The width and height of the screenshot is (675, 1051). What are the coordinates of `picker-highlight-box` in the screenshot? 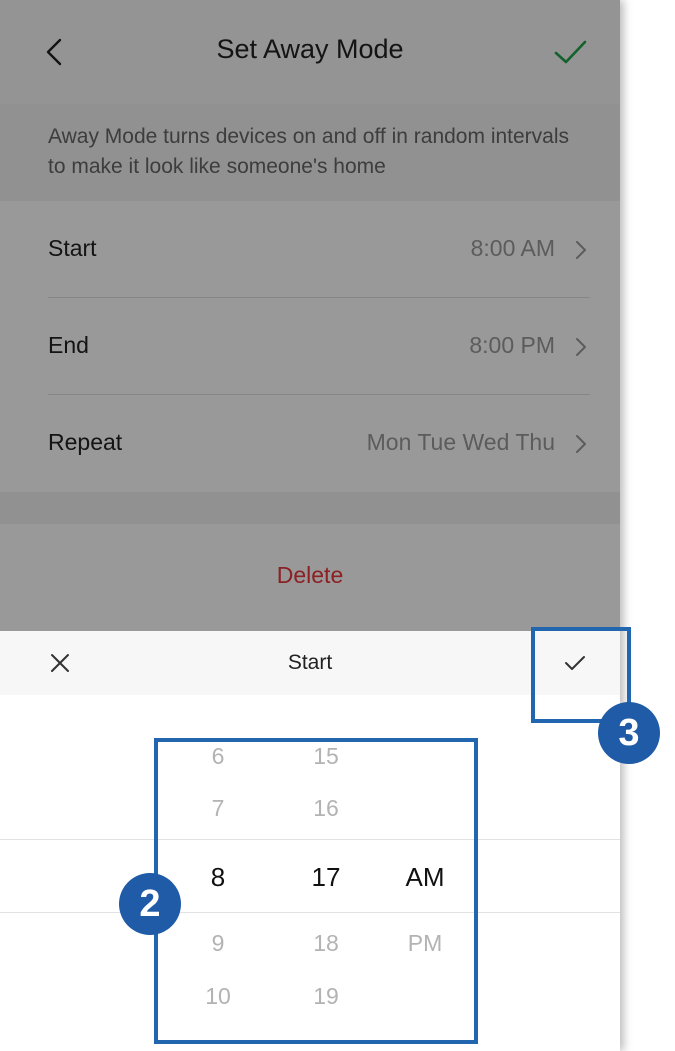 It's located at (316, 891).